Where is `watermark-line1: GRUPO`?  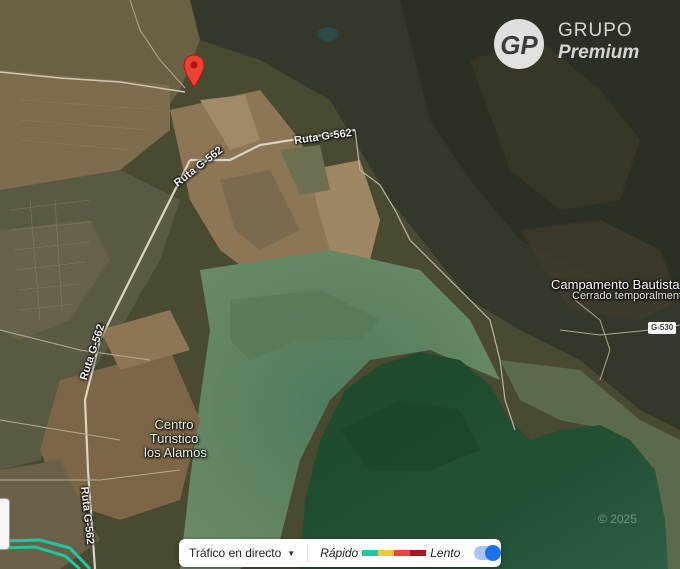 watermark-line1: GRUPO is located at coordinates (595, 30).